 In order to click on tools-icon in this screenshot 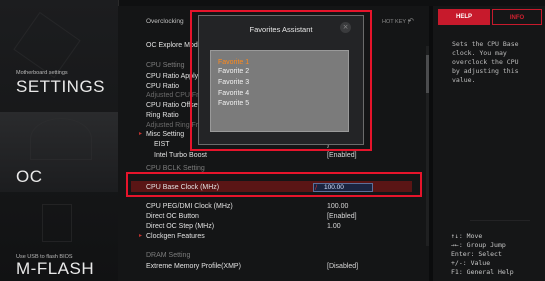, I will do `click(47, 45)`.